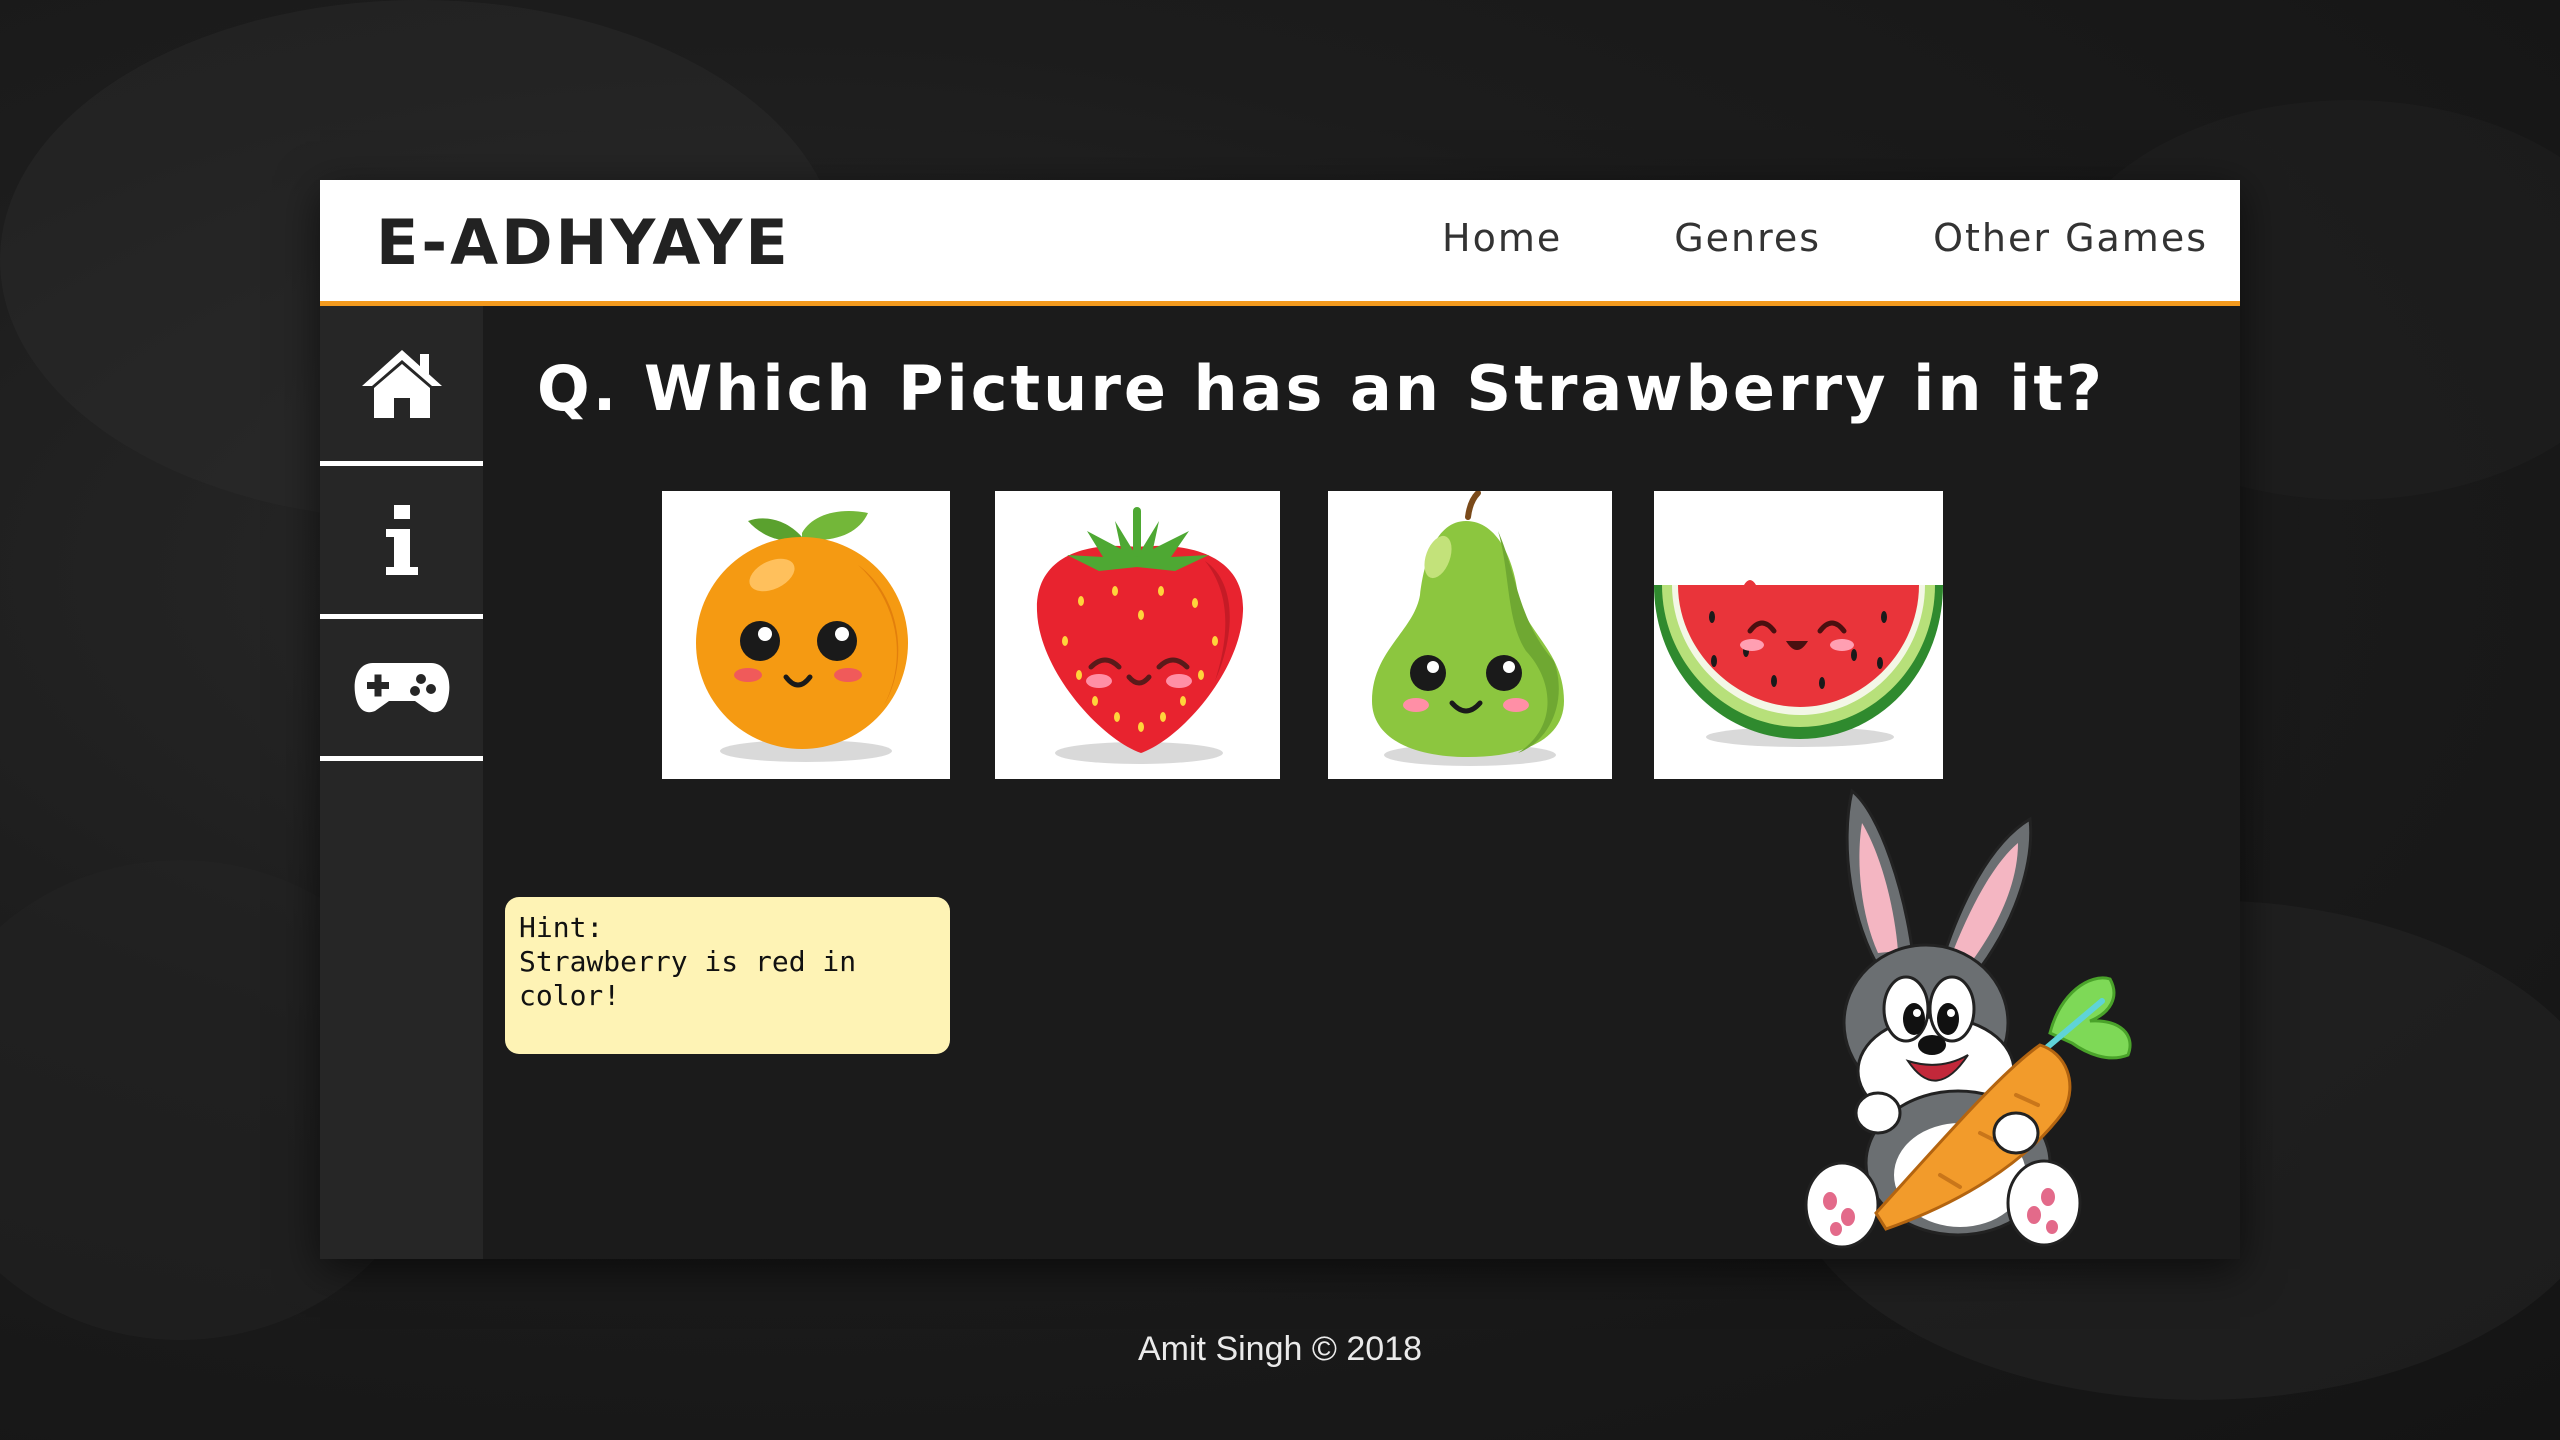  What do you see at coordinates (583, 242) in the screenshot?
I see `site-logo: E-ADHYAYE` at bounding box center [583, 242].